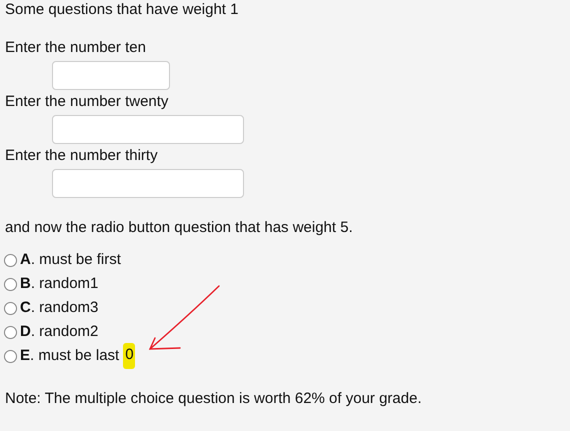 The height and width of the screenshot is (431, 570). Describe the element at coordinates (59, 332) in the screenshot. I see `option-label: D. random2` at that location.